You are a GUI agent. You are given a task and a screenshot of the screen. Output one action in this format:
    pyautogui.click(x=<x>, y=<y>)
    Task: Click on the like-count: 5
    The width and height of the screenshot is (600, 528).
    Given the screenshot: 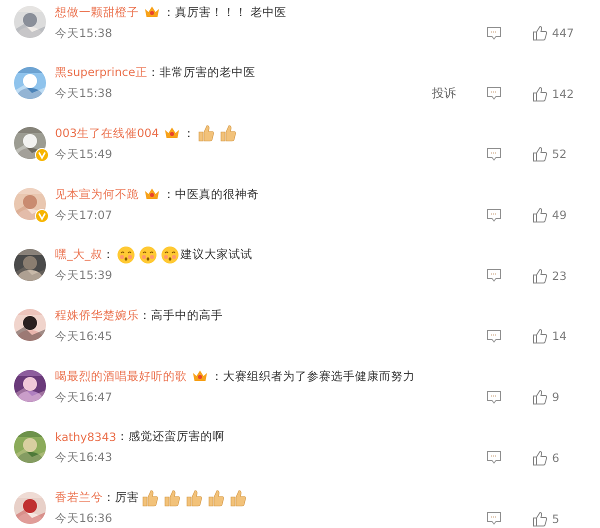 What is the action you would take?
    pyautogui.click(x=556, y=519)
    